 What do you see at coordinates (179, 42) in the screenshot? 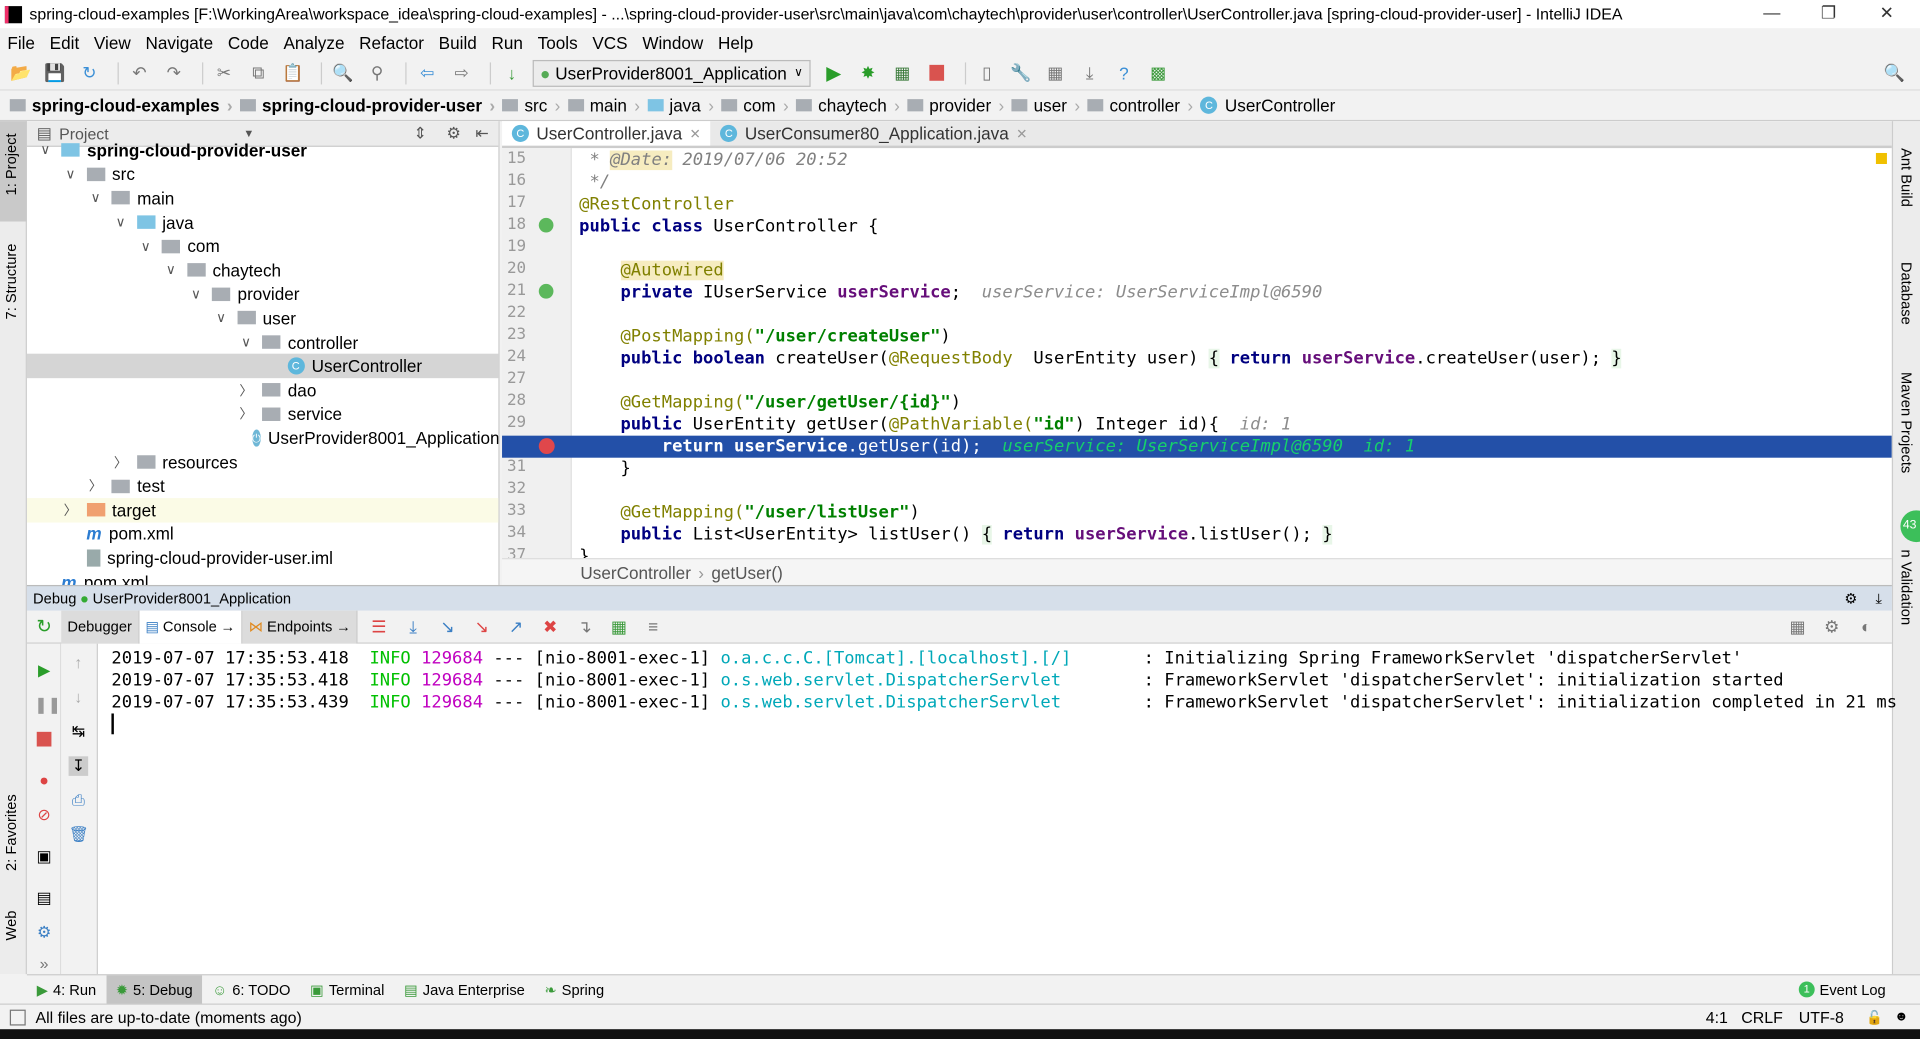
I see `menu-navigate: Navigate` at bounding box center [179, 42].